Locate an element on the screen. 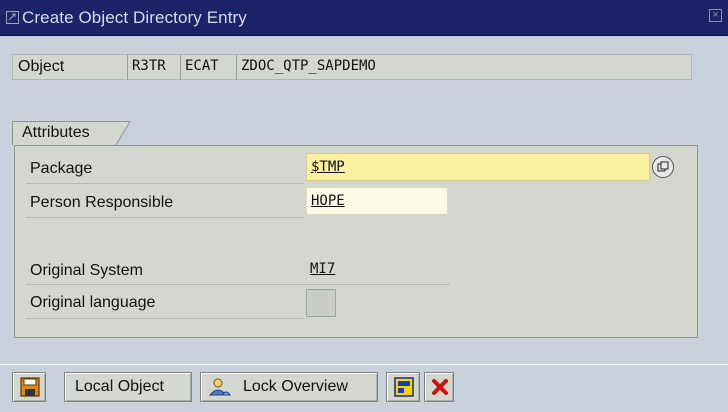  object-pgmid: R3TR is located at coordinates (152, 67).